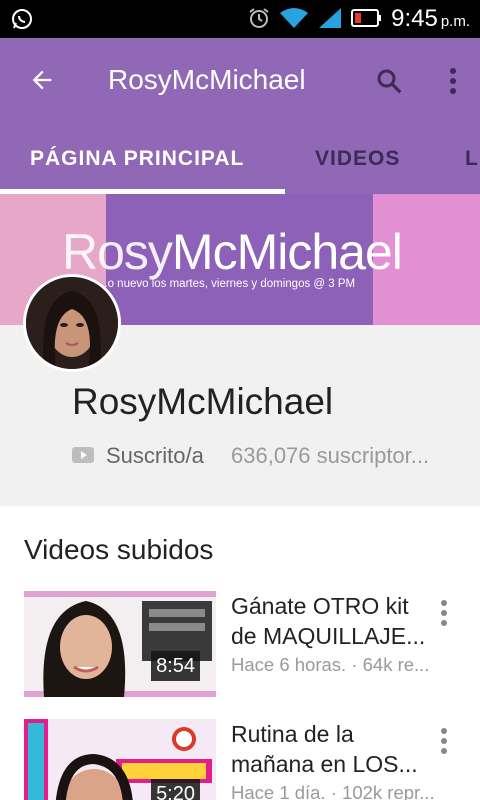 The width and height of the screenshot is (480, 800). What do you see at coordinates (330, 20) in the screenshot?
I see `signal-icon` at bounding box center [330, 20].